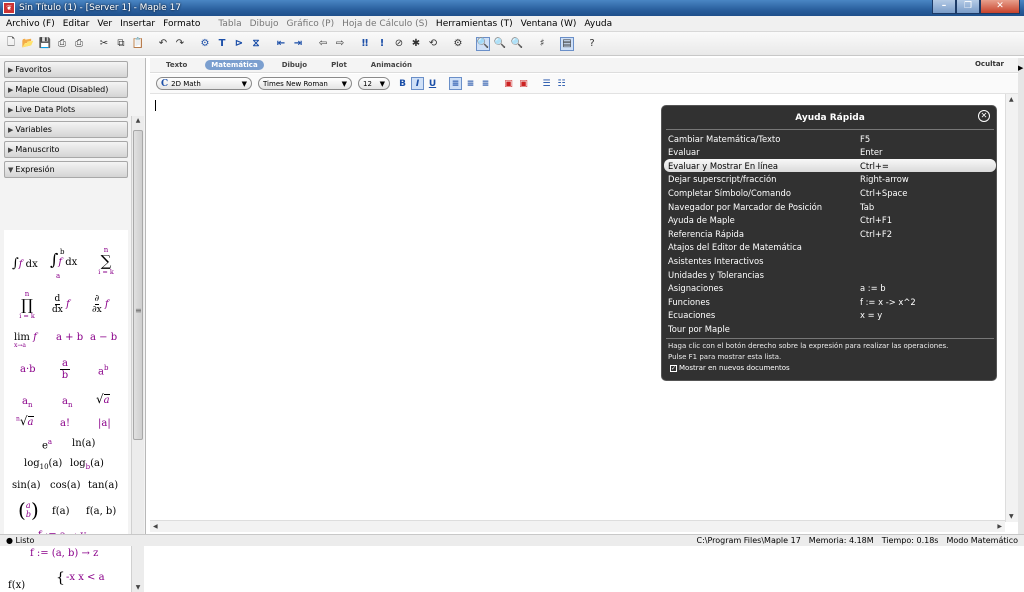  I want to click on palette-scrollbar: ▲ ≡ ▼, so click(137, 354).